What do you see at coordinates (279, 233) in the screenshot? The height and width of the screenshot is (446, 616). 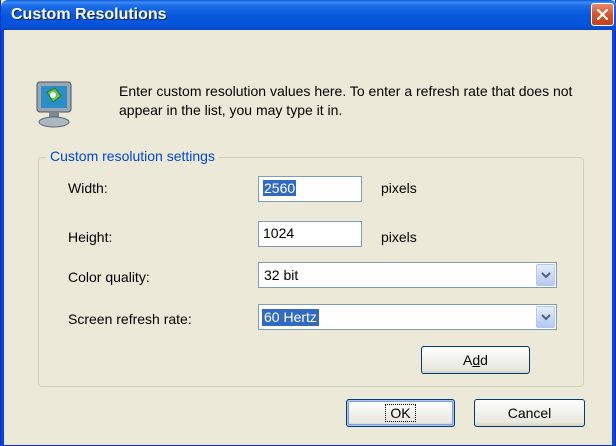 I see `height-value: 1024` at bounding box center [279, 233].